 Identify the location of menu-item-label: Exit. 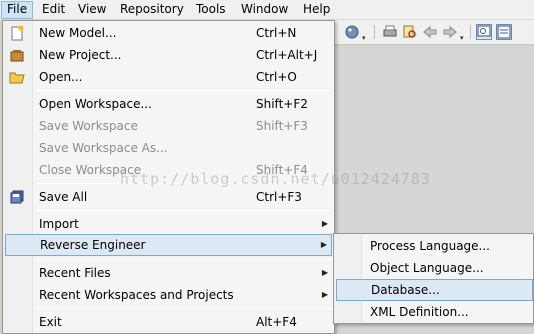
(50, 322).